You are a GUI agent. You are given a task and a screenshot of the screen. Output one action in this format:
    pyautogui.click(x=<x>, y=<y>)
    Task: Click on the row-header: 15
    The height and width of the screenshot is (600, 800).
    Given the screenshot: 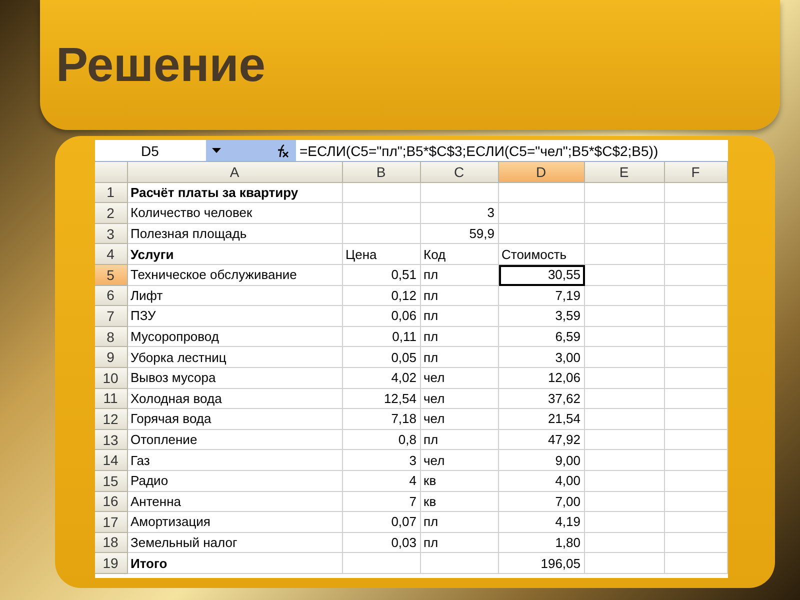 What is the action you would take?
    pyautogui.click(x=111, y=481)
    